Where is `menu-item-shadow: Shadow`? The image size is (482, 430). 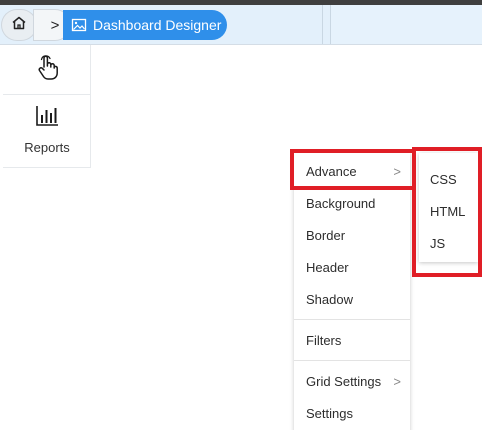 menu-item-shadow: Shadow is located at coordinates (352, 299).